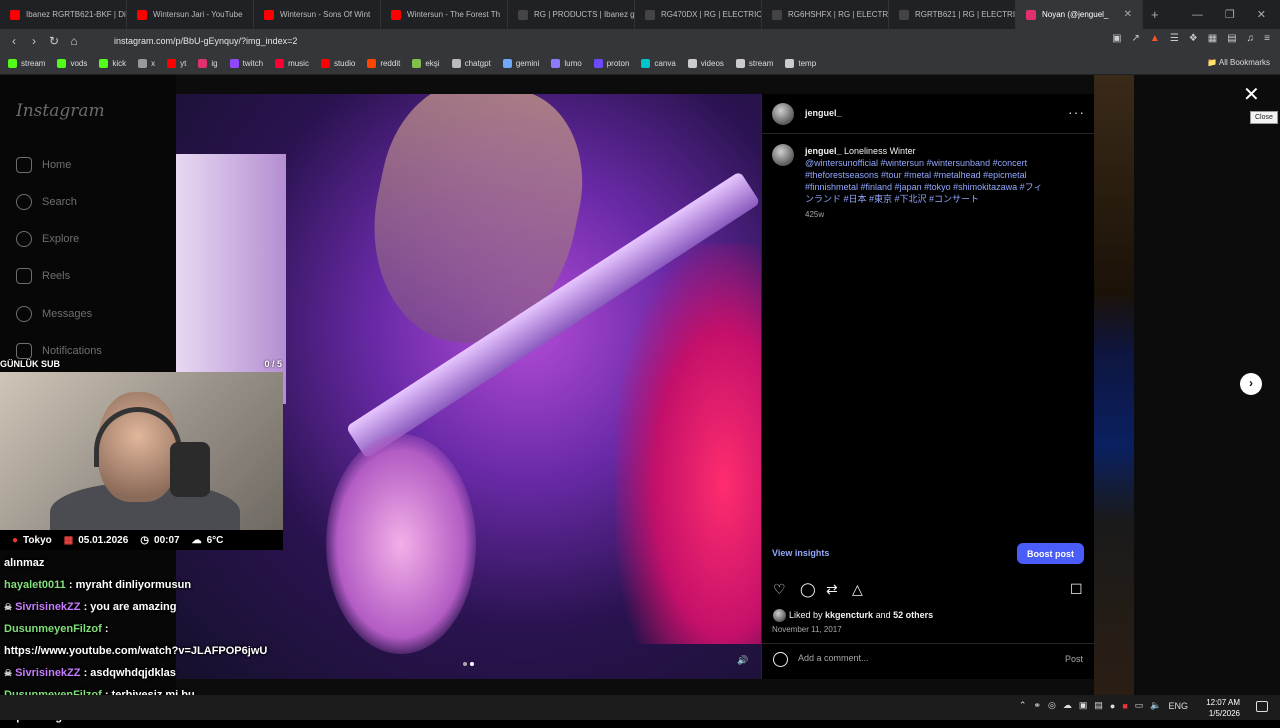  Describe the element at coordinates (849, 615) in the screenshot. I see `liked-by-user: kkgencturk` at that location.